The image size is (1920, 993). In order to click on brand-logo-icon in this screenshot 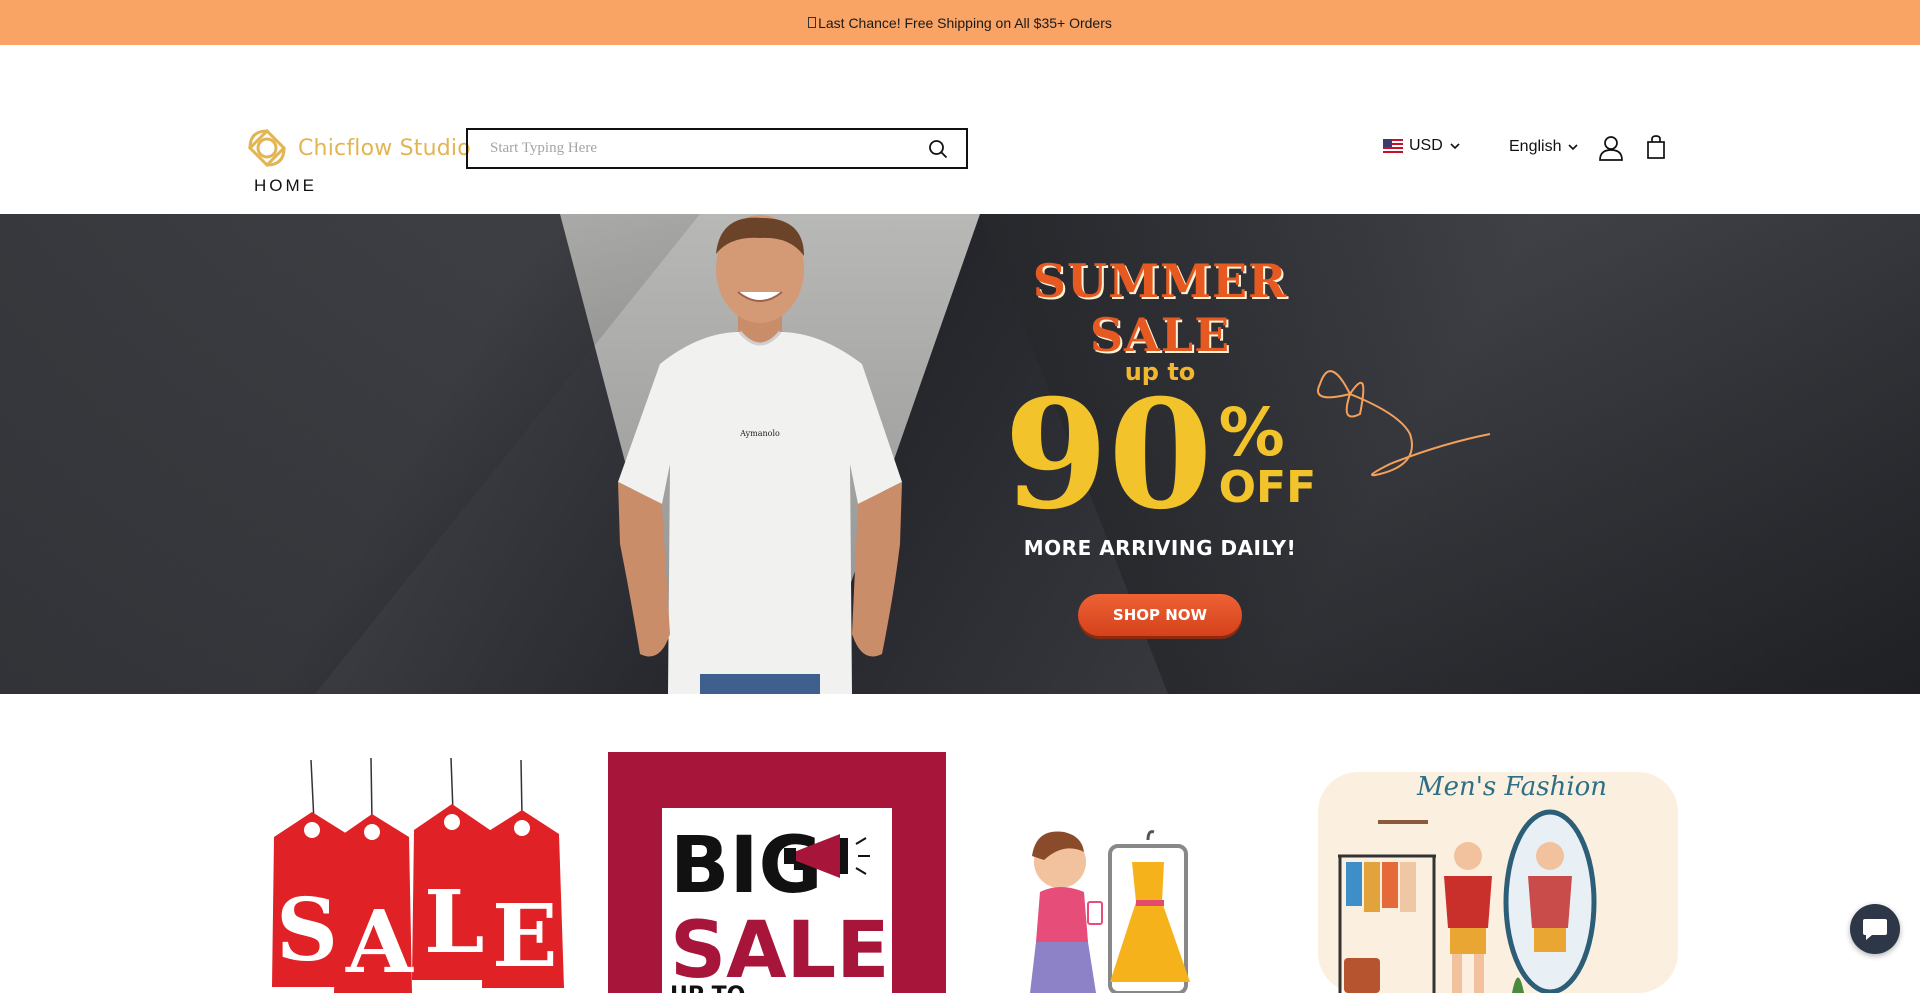, I will do `click(267, 148)`.